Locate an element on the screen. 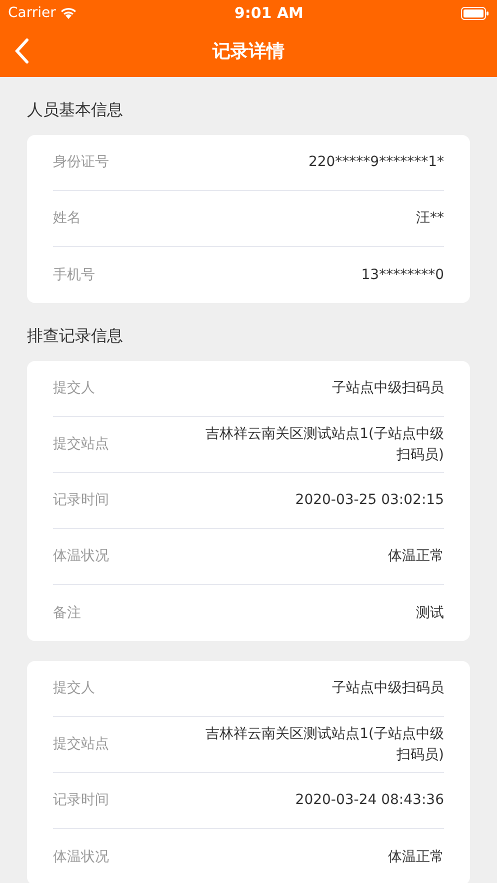 This screenshot has height=883, width=497. section-title: 人员基本信息 is located at coordinates (75, 109).